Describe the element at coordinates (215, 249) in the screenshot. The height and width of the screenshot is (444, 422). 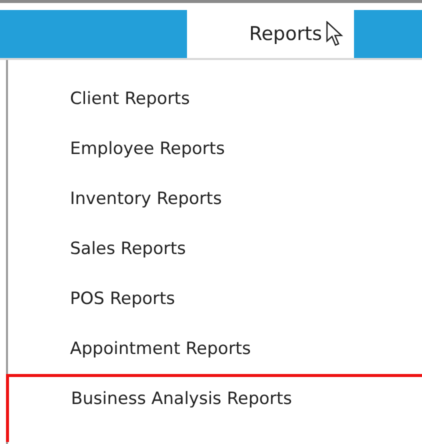
I see `menu-item: Sales Reports` at that location.